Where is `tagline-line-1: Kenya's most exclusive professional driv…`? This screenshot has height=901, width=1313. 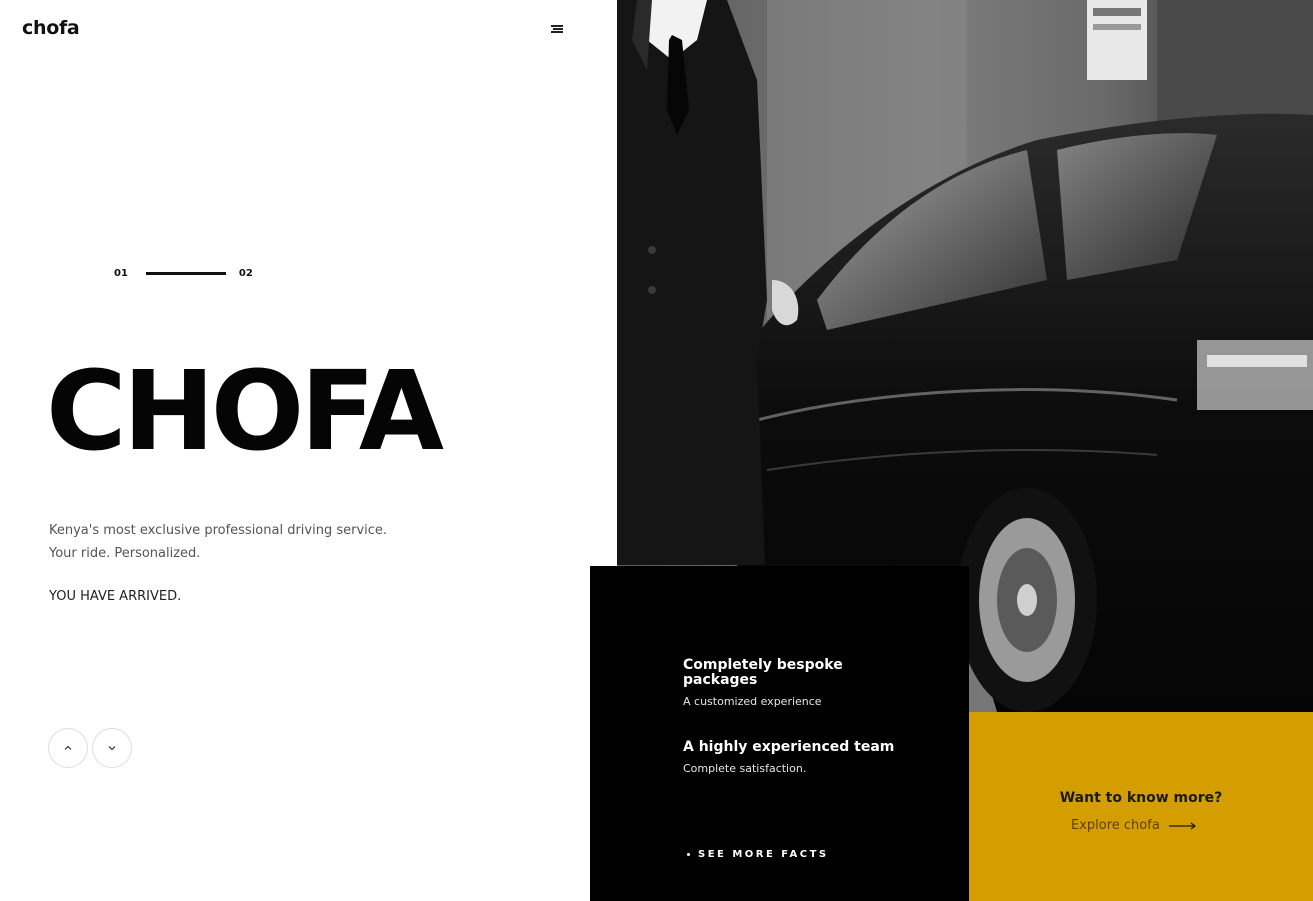 tagline-line-1: Kenya's most exclusive professional driv… is located at coordinates (218, 530).